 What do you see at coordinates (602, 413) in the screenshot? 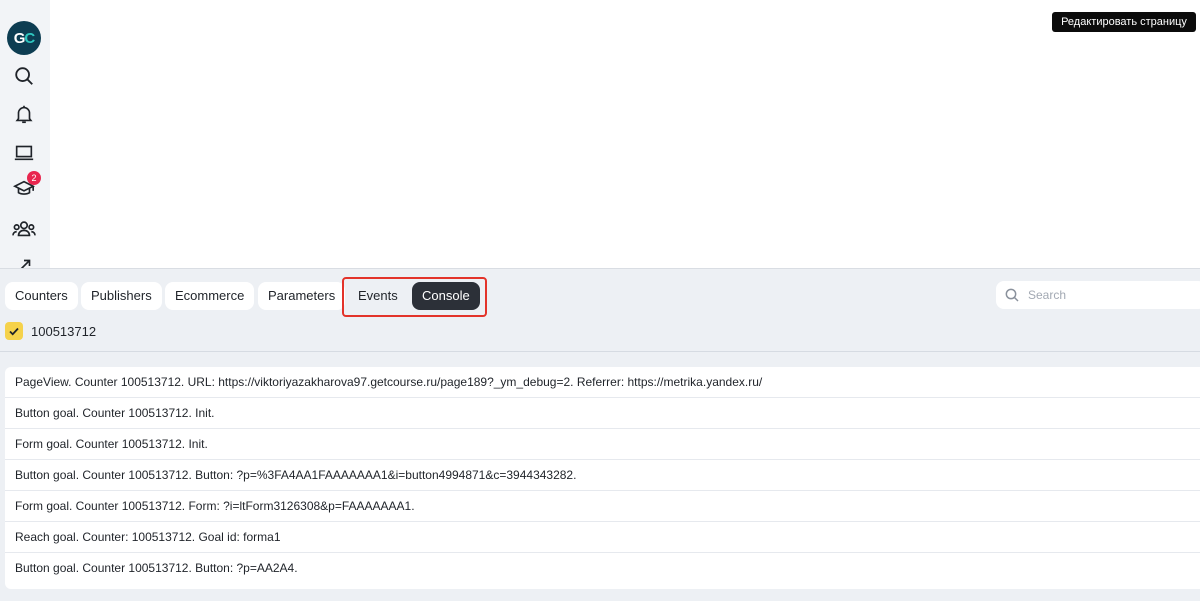
I see `log-entry: Button goal. Counter 100513712. Init.` at bounding box center [602, 413].